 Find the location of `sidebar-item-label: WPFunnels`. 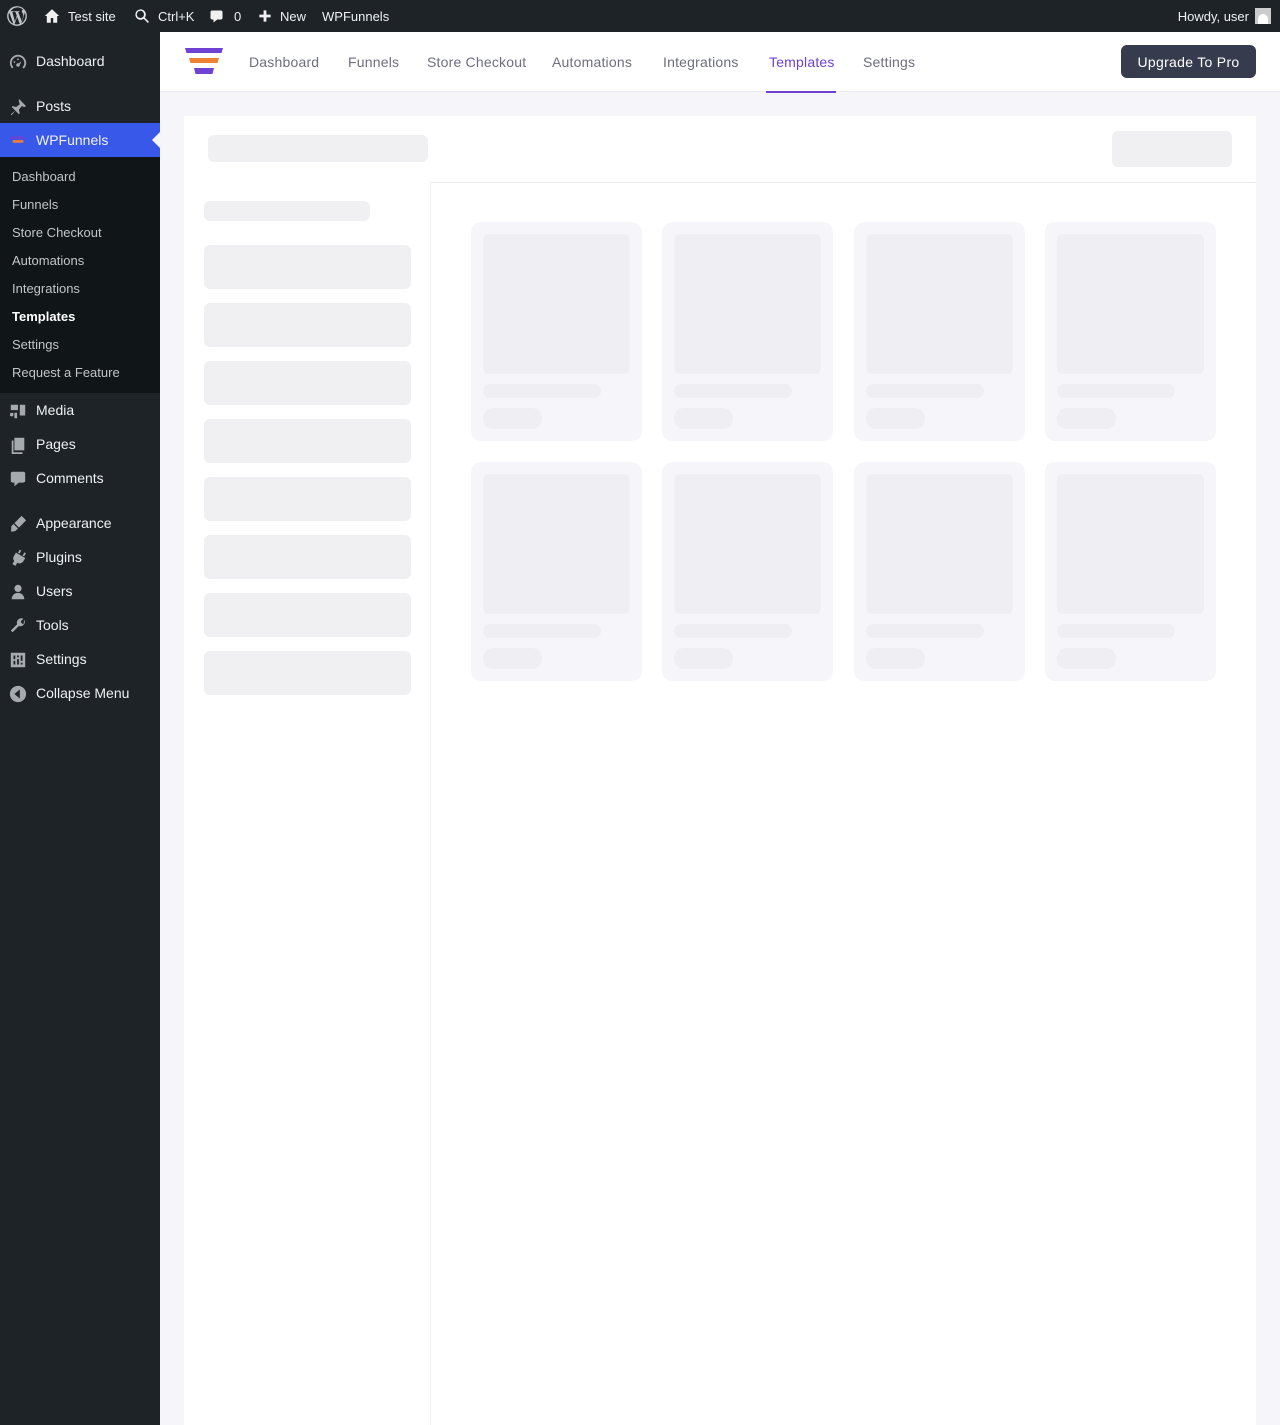

sidebar-item-label: WPFunnels is located at coordinates (72, 140).